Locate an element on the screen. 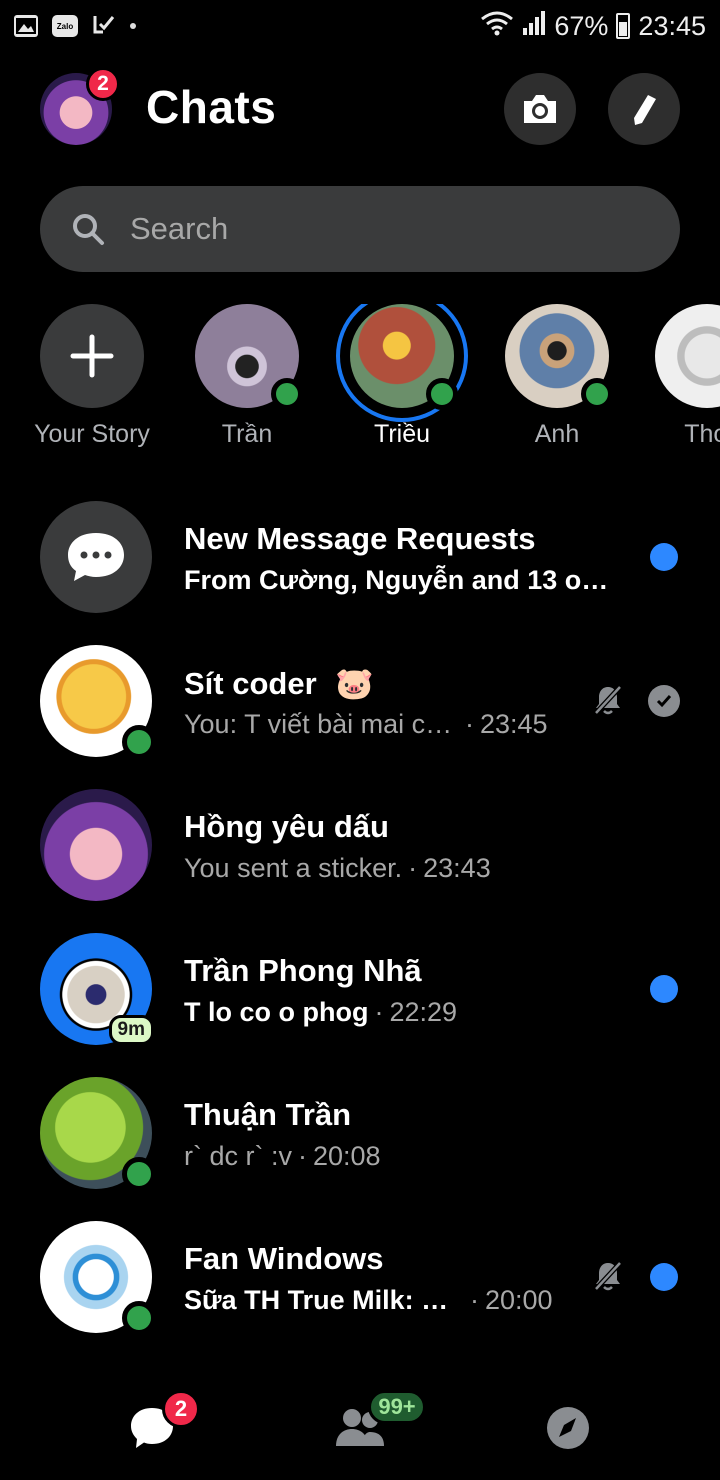 This screenshot has width=720, height=1480. story-tran: Trần is located at coordinates (247, 376).